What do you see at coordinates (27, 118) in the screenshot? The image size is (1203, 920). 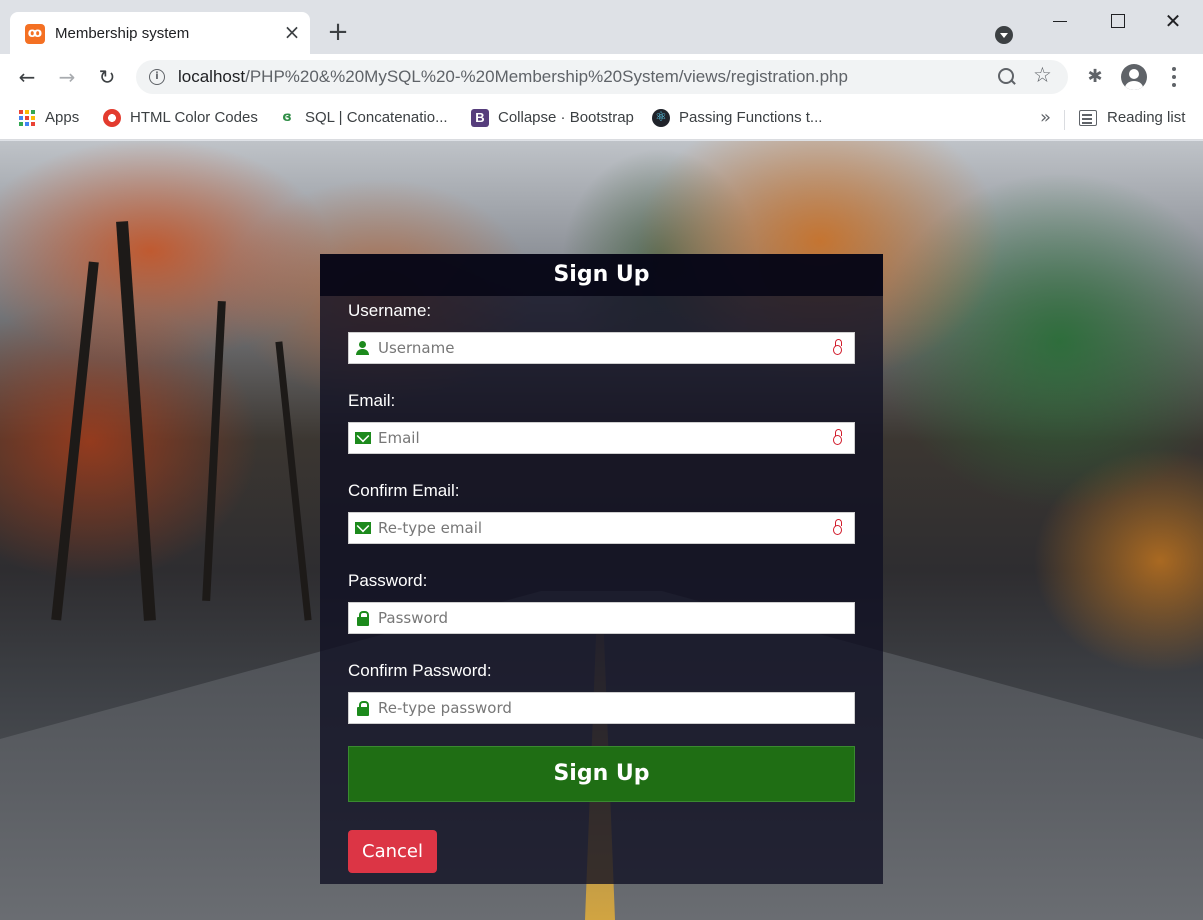 I see `apps-grid-icon` at bounding box center [27, 118].